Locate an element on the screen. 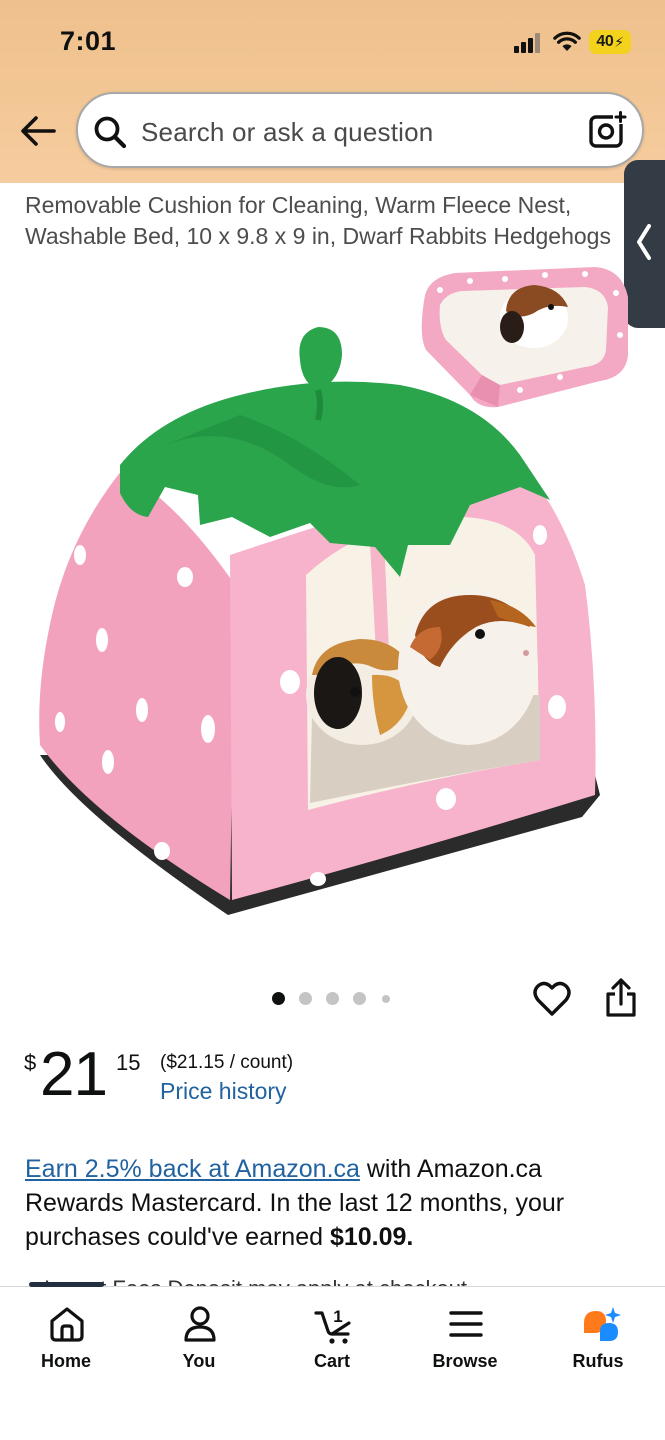 The width and height of the screenshot is (665, 1440). nav-cart: 1 Cart is located at coordinates (332, 1341).